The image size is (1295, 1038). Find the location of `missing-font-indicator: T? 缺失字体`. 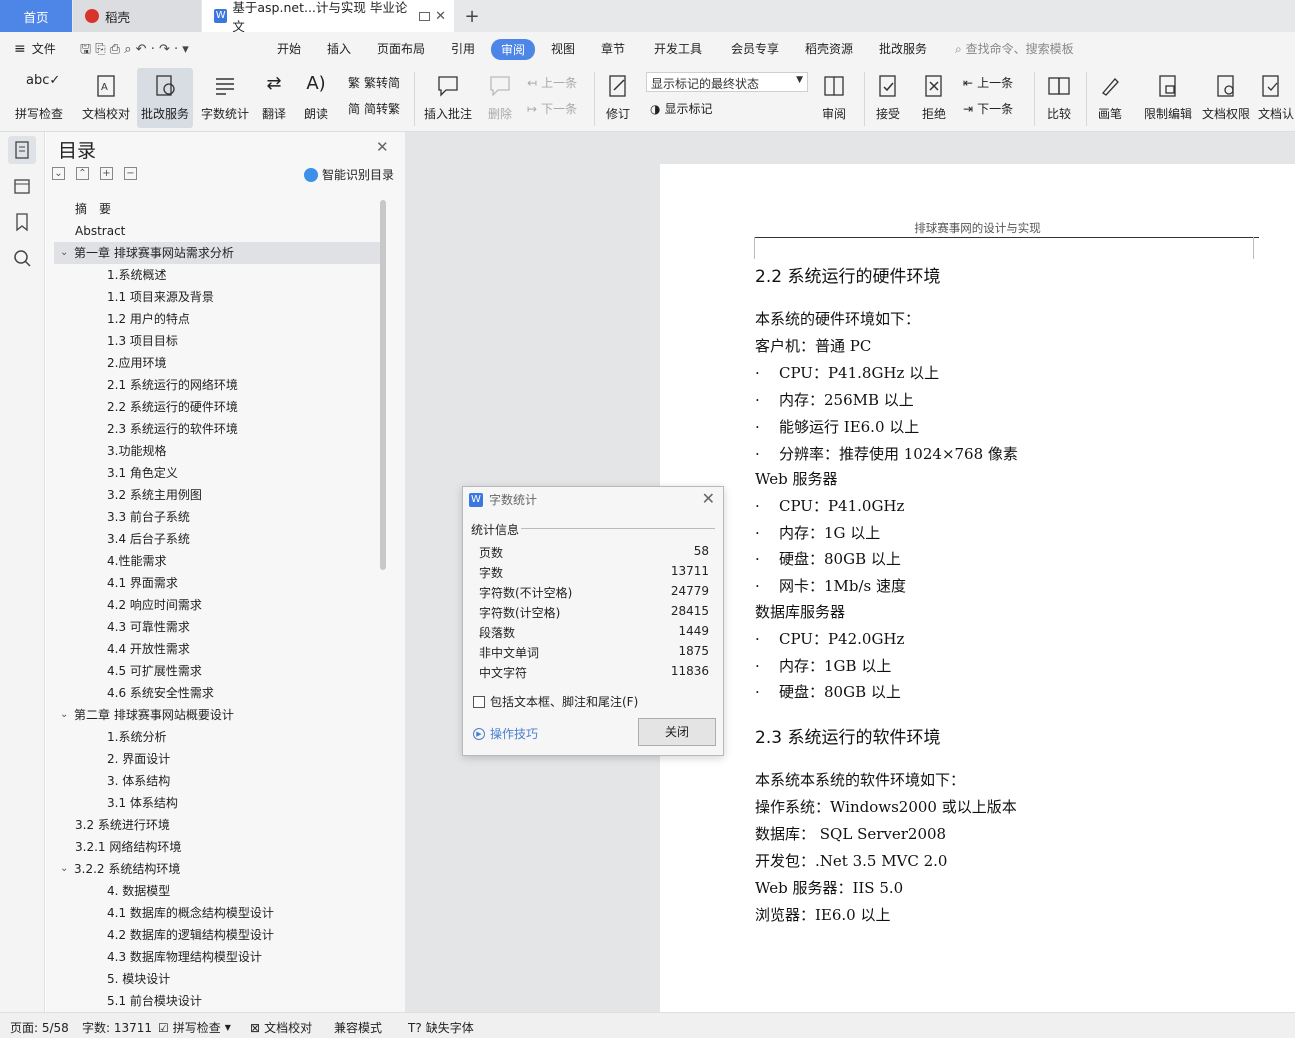

missing-font-indicator: T? 缺失字体 is located at coordinates (441, 1027).